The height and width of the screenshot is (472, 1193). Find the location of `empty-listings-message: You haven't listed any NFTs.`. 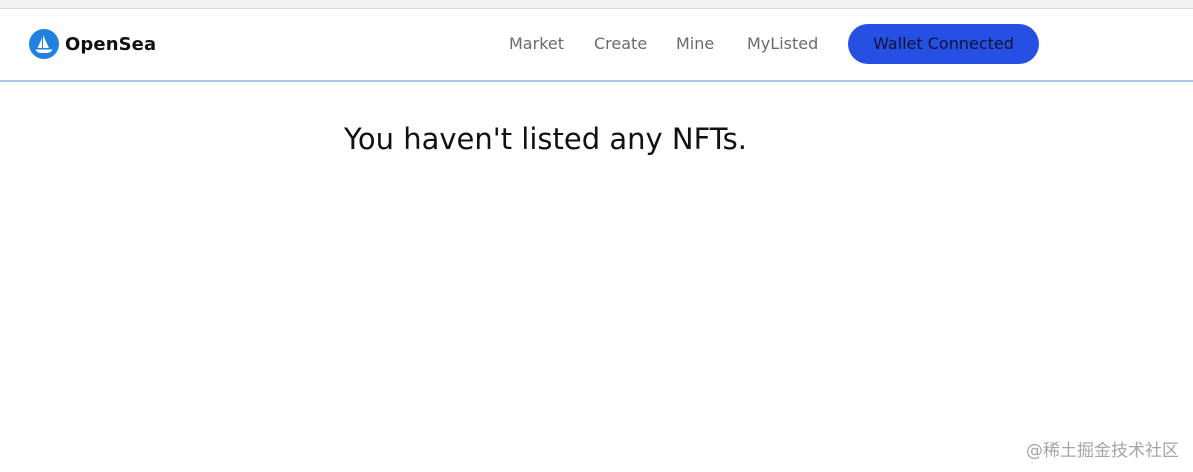

empty-listings-message: You haven't listed any NFTs. is located at coordinates (545, 139).